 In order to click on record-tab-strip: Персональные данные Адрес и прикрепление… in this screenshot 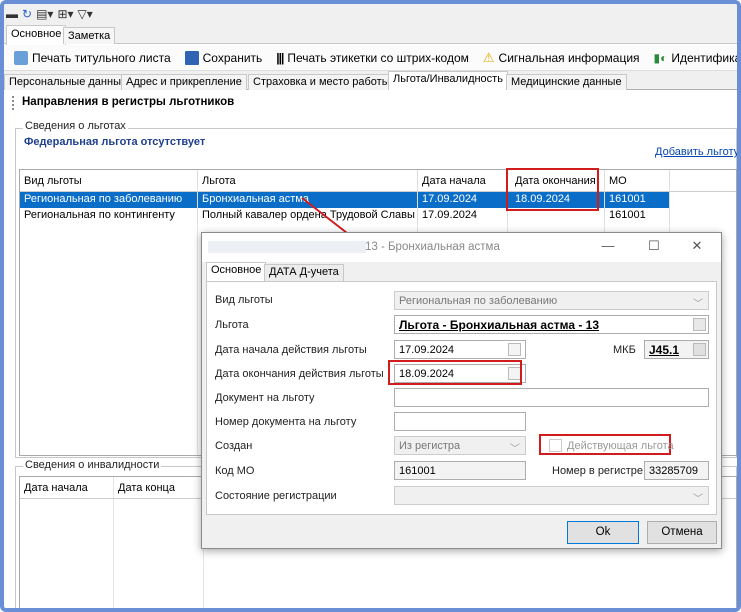, I will do `click(370, 80)`.